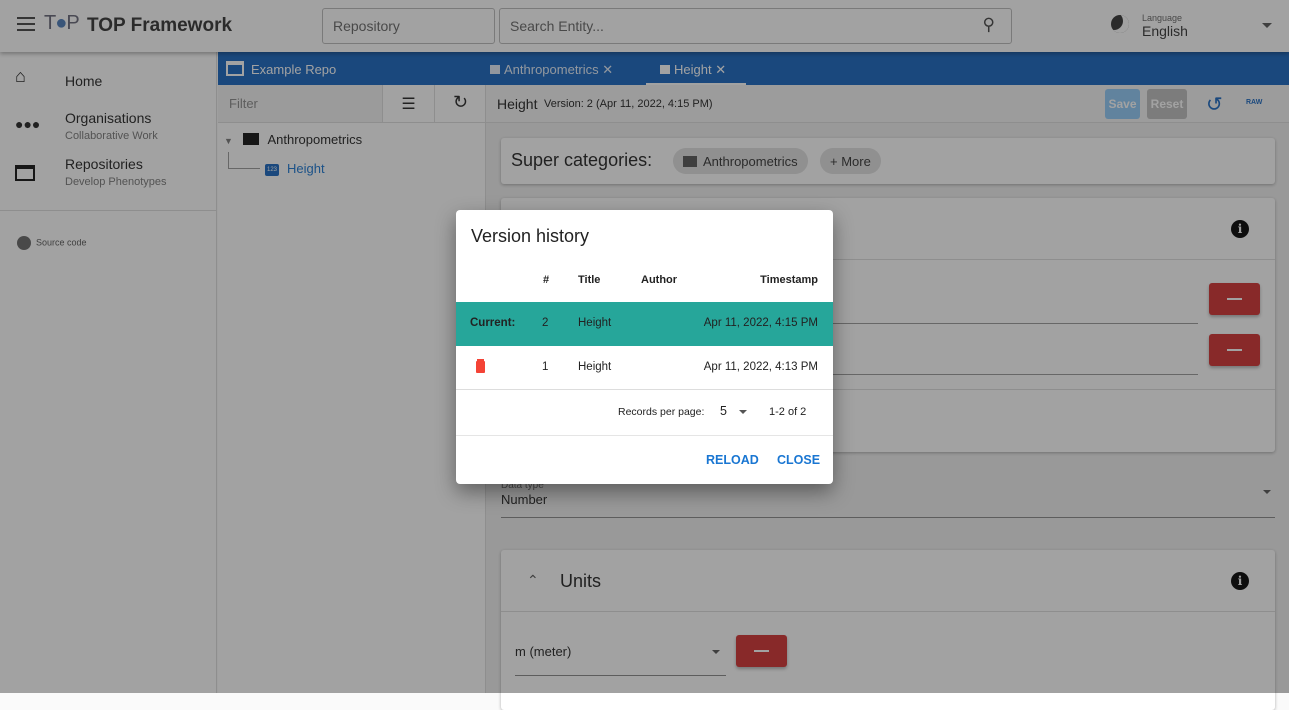 Image resolution: width=1289 pixels, height=710 pixels. I want to click on delete-icon, so click(480, 367).